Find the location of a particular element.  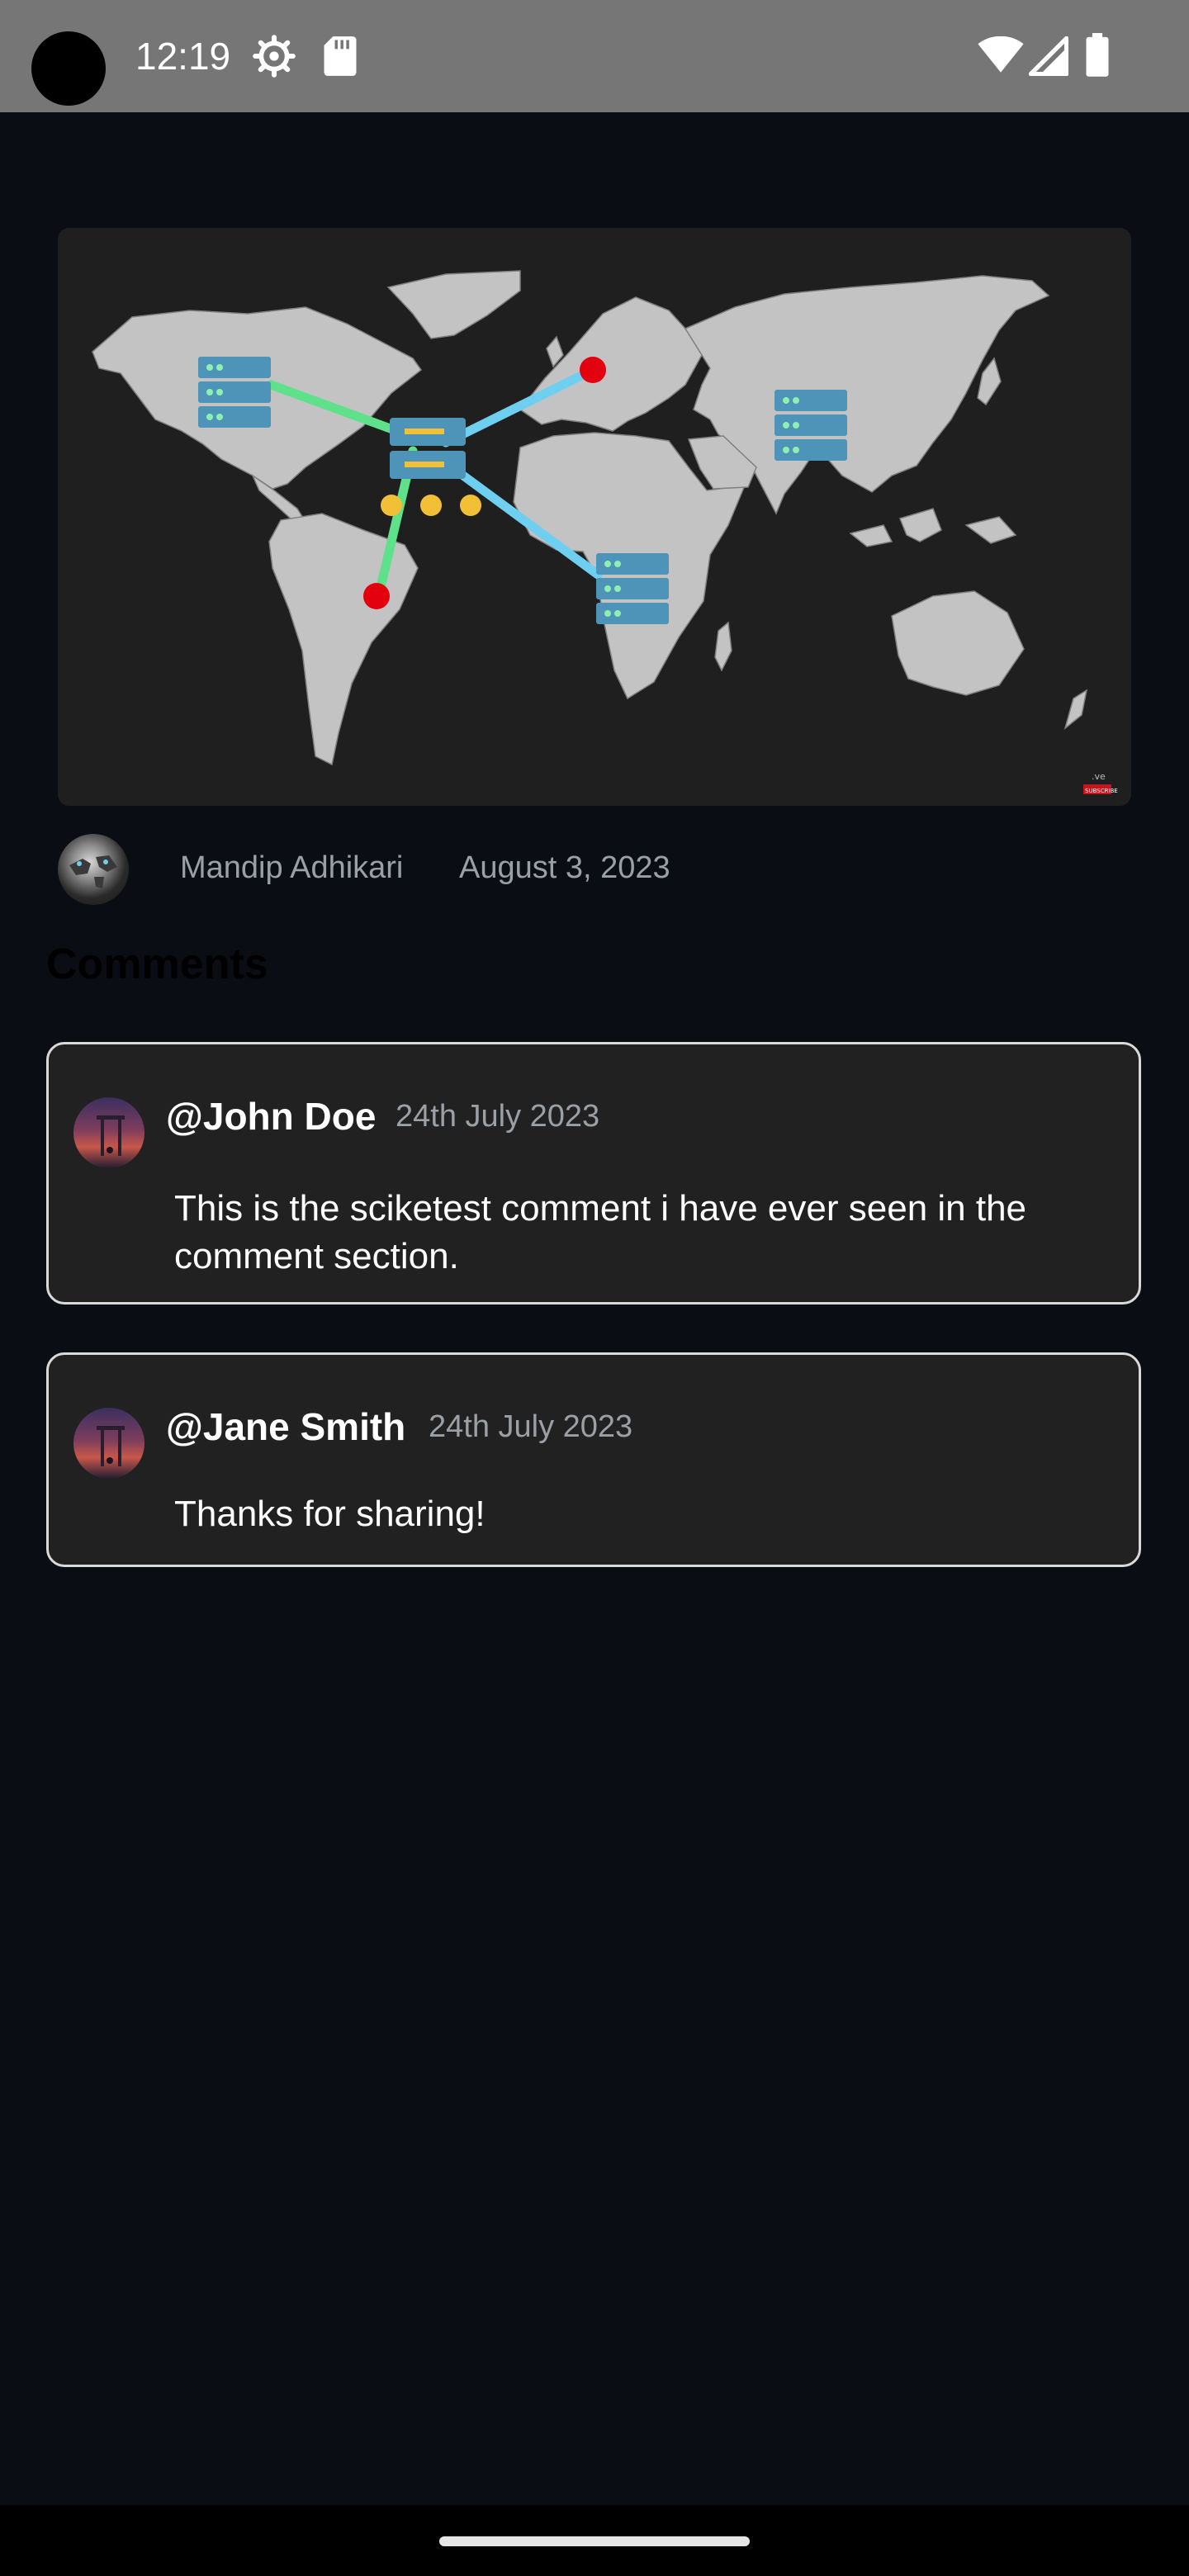

subscribe-badge-text: SUBSCRIBE is located at coordinates (1101, 791).